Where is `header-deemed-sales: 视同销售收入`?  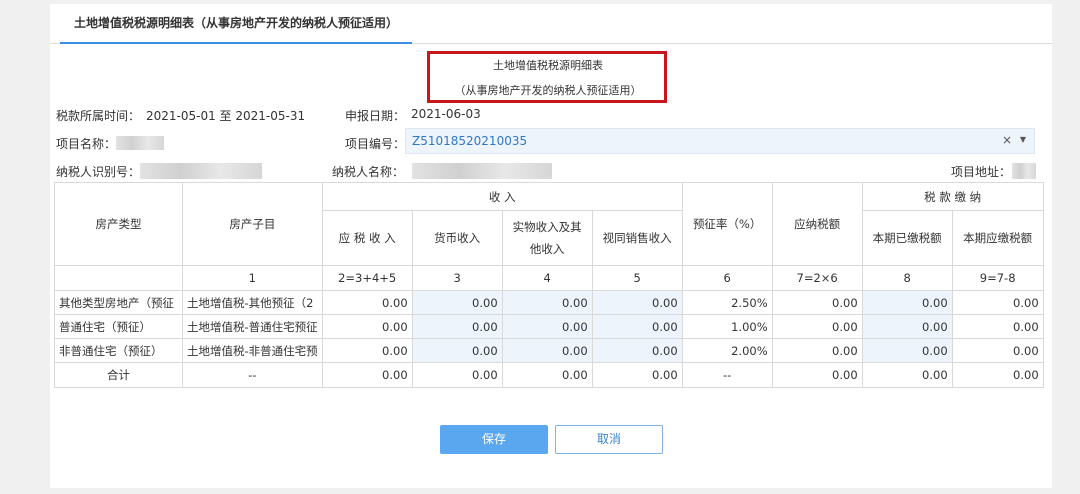 header-deemed-sales: 视同销售收入 is located at coordinates (637, 238).